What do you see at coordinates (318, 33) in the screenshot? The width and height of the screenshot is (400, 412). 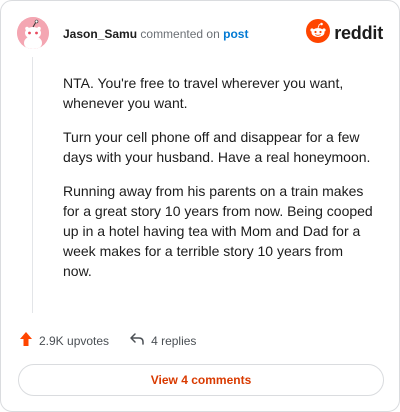 I see `reddit-alien-icon` at bounding box center [318, 33].